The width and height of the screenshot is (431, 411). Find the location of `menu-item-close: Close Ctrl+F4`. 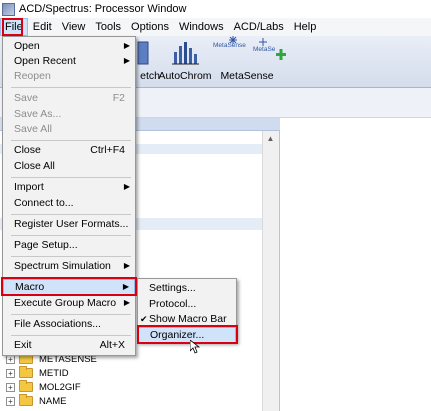

menu-item-close: Close Ctrl+F4 is located at coordinates (69, 150).